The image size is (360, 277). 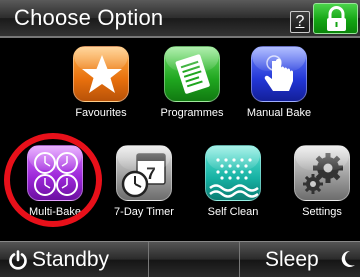 What do you see at coordinates (300, 22) in the screenshot?
I see `help-button: ?` at bounding box center [300, 22].